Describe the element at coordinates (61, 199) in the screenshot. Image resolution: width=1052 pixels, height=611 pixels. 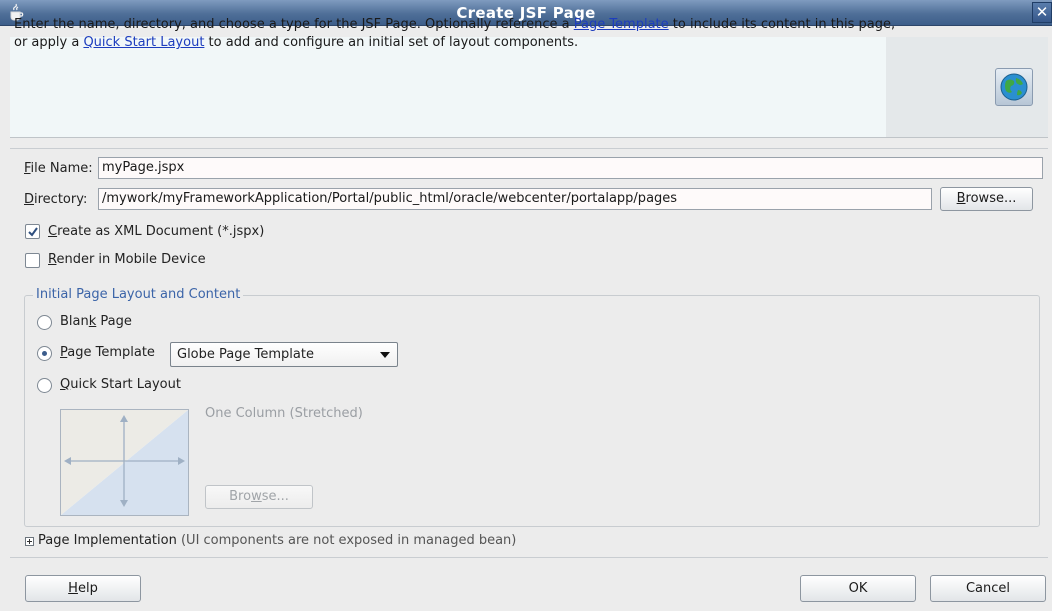
I see `directory-label-rest: irectory:` at that location.